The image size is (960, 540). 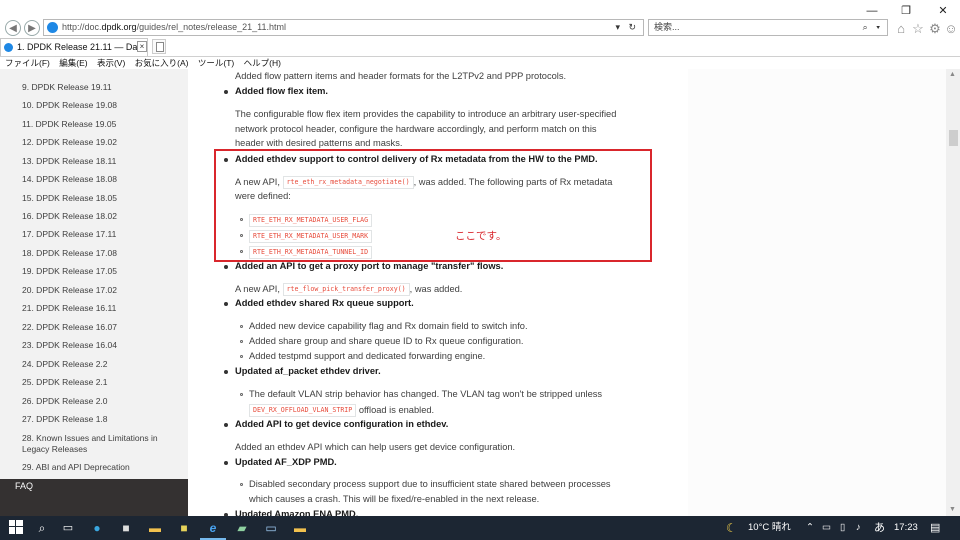 I want to click on sidebar-item: 28. Known Issues and Limitations in, so click(x=102, y=438).